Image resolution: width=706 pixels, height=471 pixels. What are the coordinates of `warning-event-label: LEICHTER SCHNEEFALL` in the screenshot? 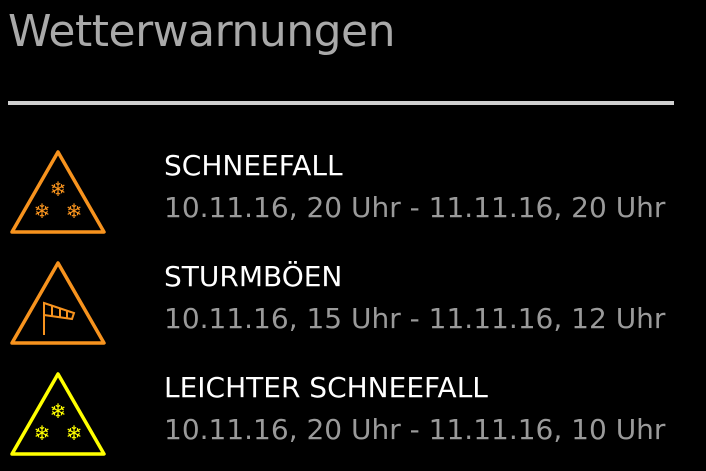 It's located at (326, 387).